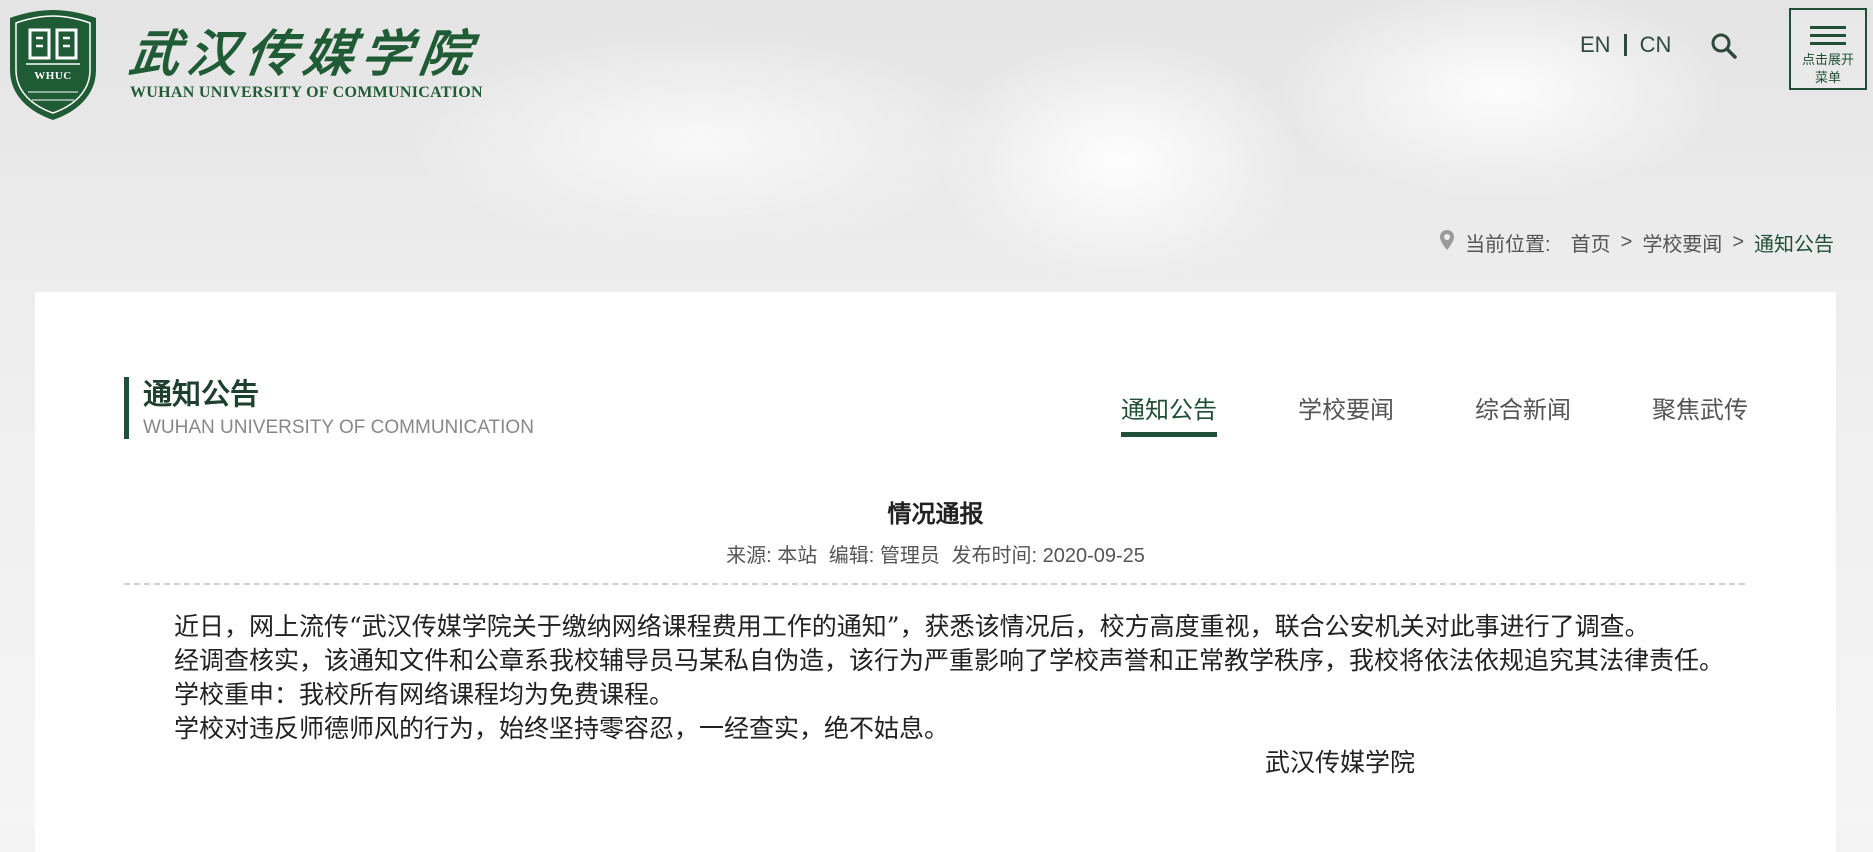 The image size is (1873, 852). I want to click on crest-emblem: WHUC, so click(53, 65).